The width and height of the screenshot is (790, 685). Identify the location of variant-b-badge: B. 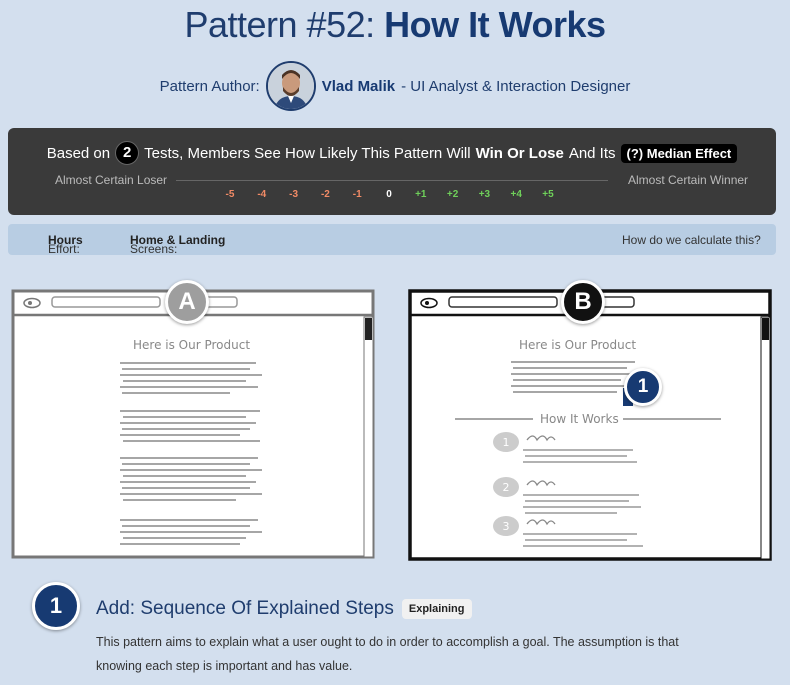
(583, 302).